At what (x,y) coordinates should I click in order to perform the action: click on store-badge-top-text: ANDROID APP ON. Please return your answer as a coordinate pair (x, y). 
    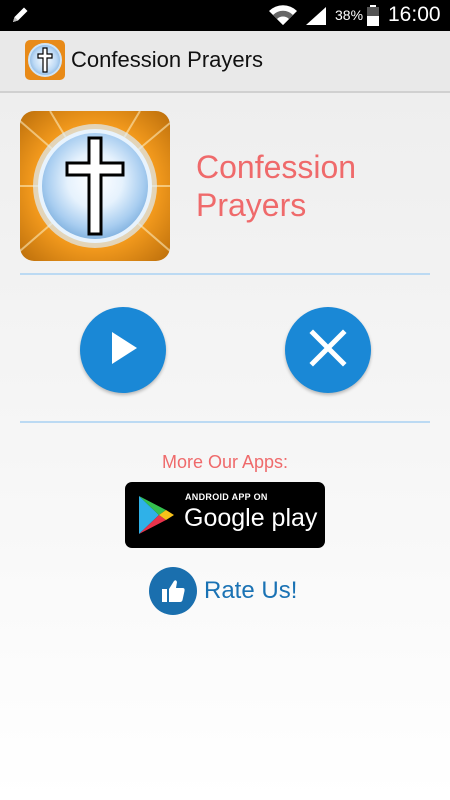
    Looking at the image, I should click on (226, 497).